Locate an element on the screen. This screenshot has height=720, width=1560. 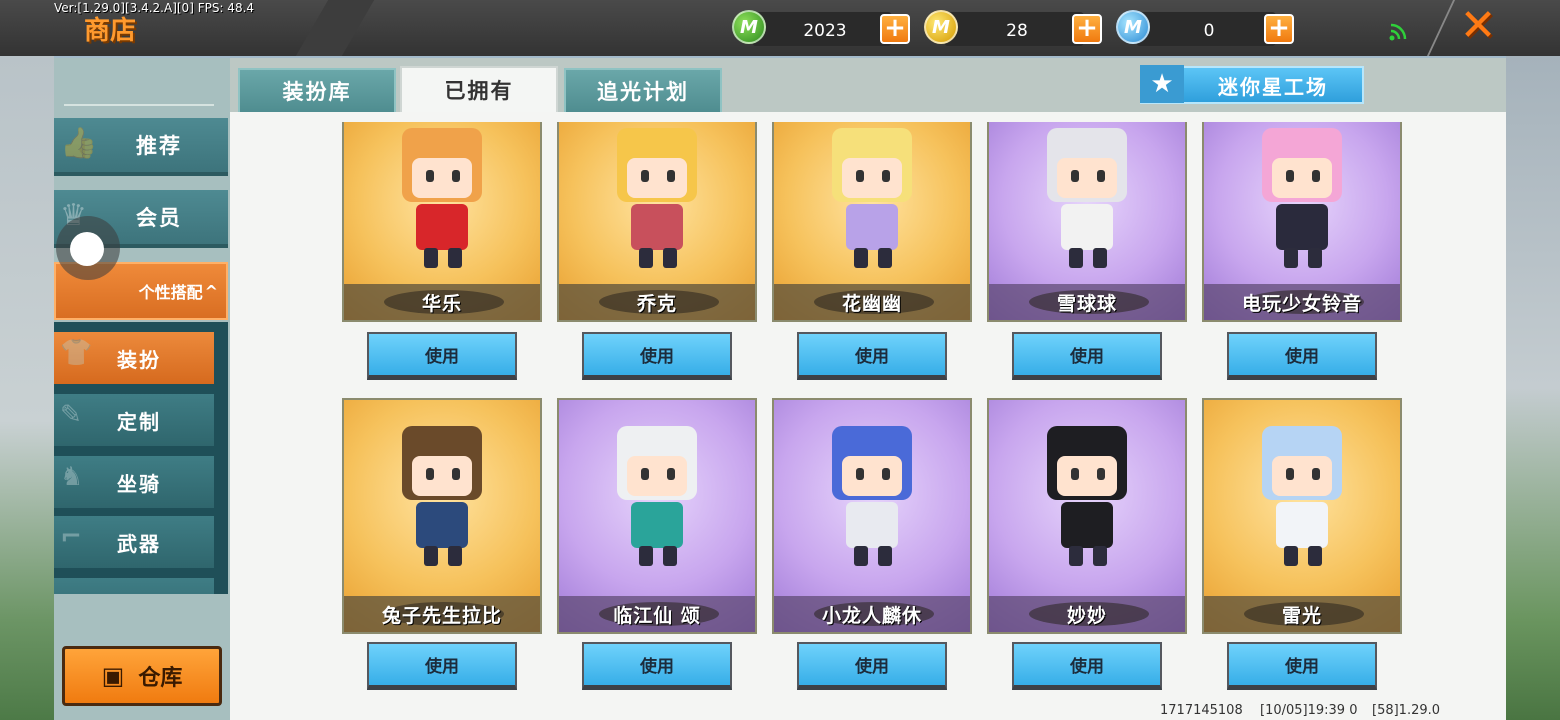
footer-timestamp: [10/05]19:39 0 is located at coordinates (1309, 710).